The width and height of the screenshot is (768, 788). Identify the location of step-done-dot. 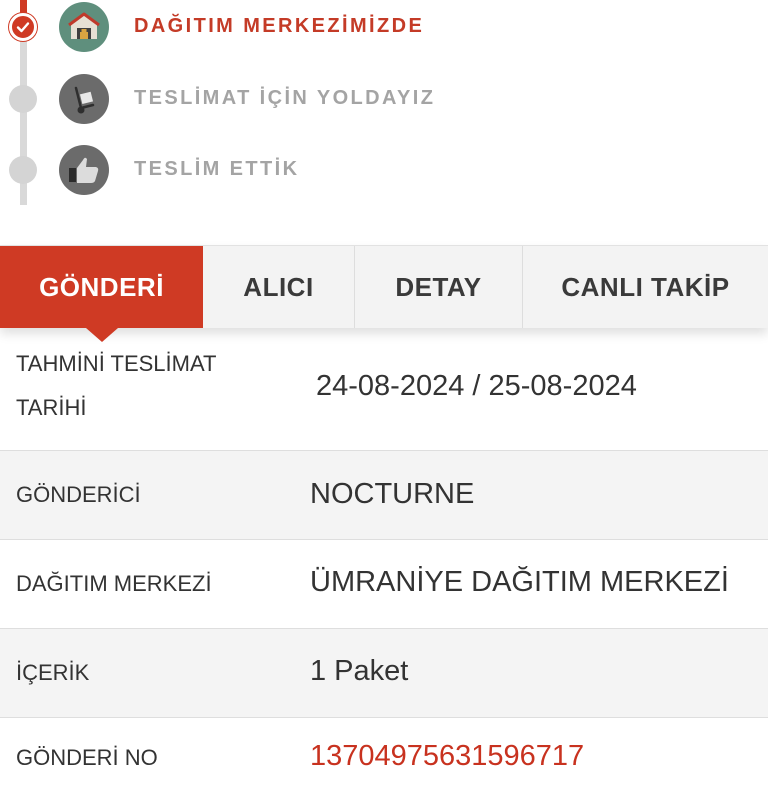
(23, 27).